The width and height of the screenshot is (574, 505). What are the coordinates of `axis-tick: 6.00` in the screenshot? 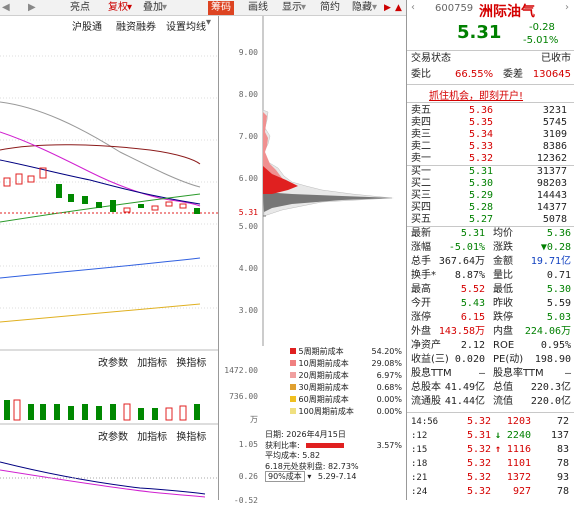 It's located at (248, 178).